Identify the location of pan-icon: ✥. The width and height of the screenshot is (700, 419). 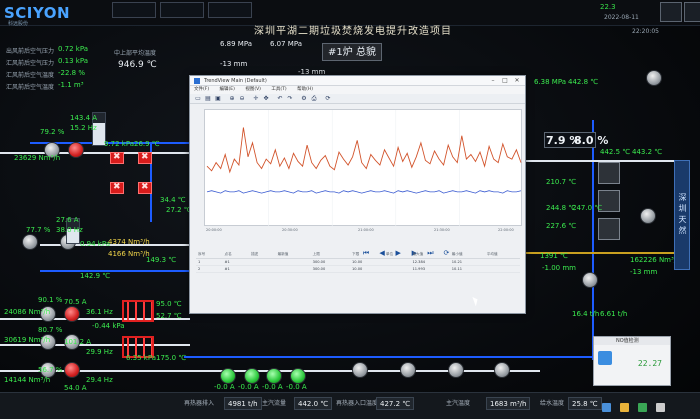
(266, 99).